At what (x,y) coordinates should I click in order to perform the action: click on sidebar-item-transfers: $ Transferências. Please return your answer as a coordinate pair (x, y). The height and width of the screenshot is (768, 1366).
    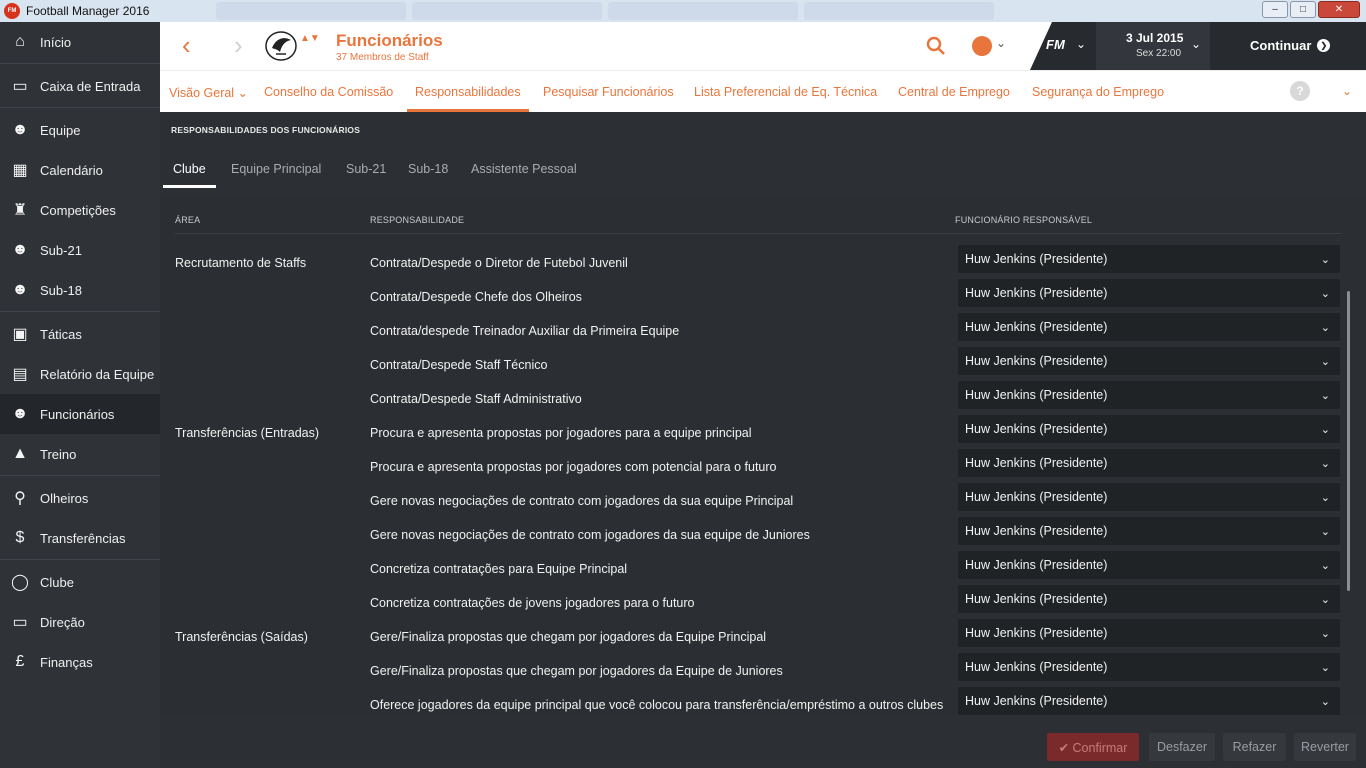
    Looking at the image, I should click on (80, 538).